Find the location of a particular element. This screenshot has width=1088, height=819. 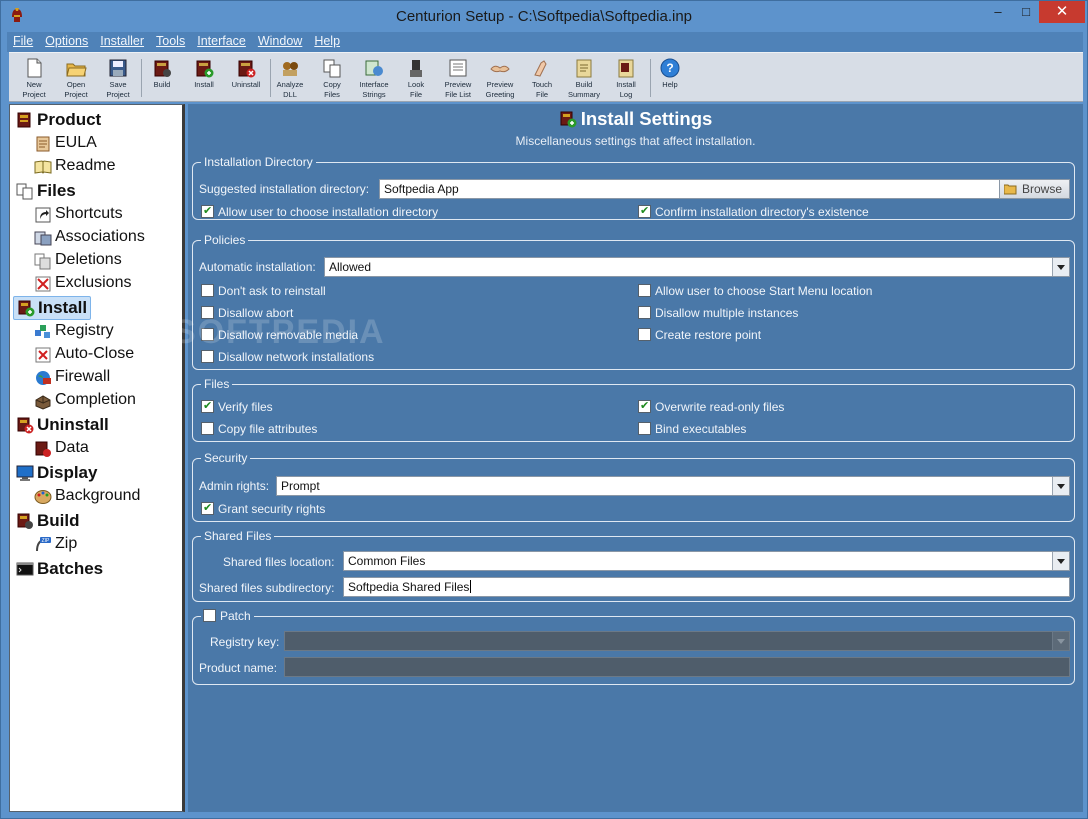

build-summary-button: Build Summary is located at coordinates (584, 78).